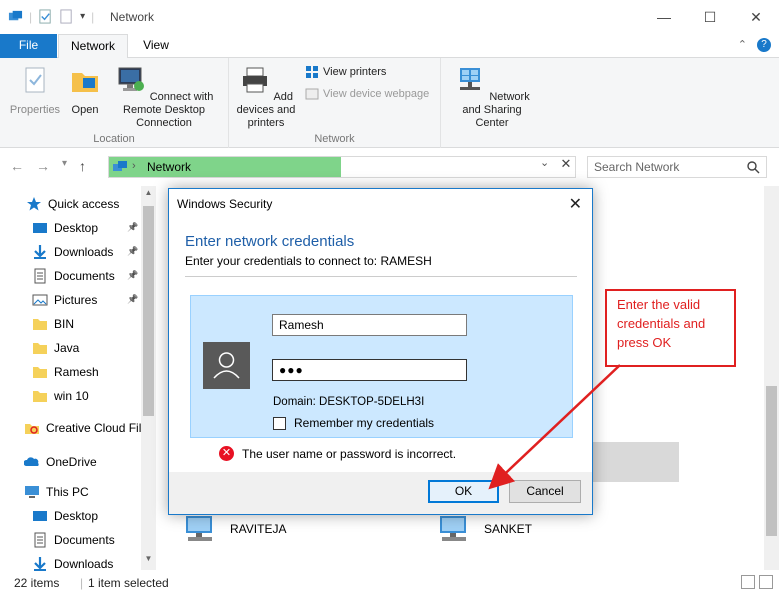 Image resolution: width=779 pixels, height=592 pixels. Describe the element at coordinates (349, 402) in the screenshot. I see `domain-label: Domain: DESKTOP-5DELH3I` at that location.